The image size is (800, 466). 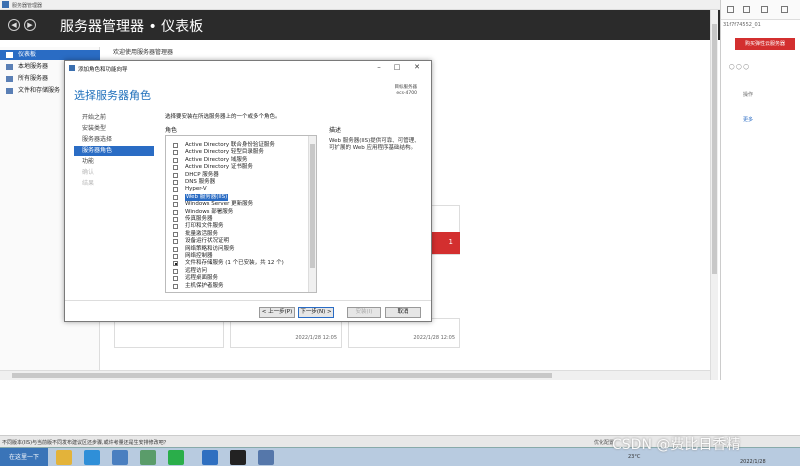 I want to click on wizard-step-server-selection: 服务器选择, so click(x=114, y=140).